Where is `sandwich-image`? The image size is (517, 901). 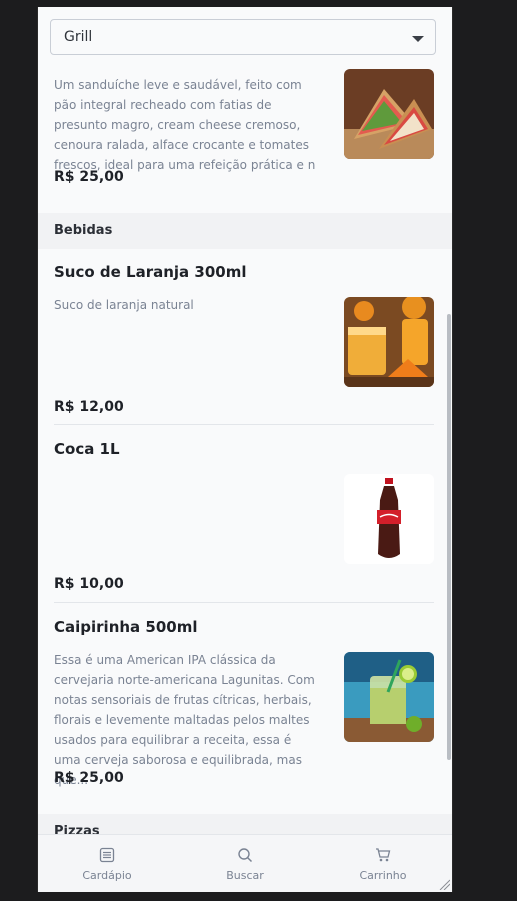 sandwich-image is located at coordinates (389, 114).